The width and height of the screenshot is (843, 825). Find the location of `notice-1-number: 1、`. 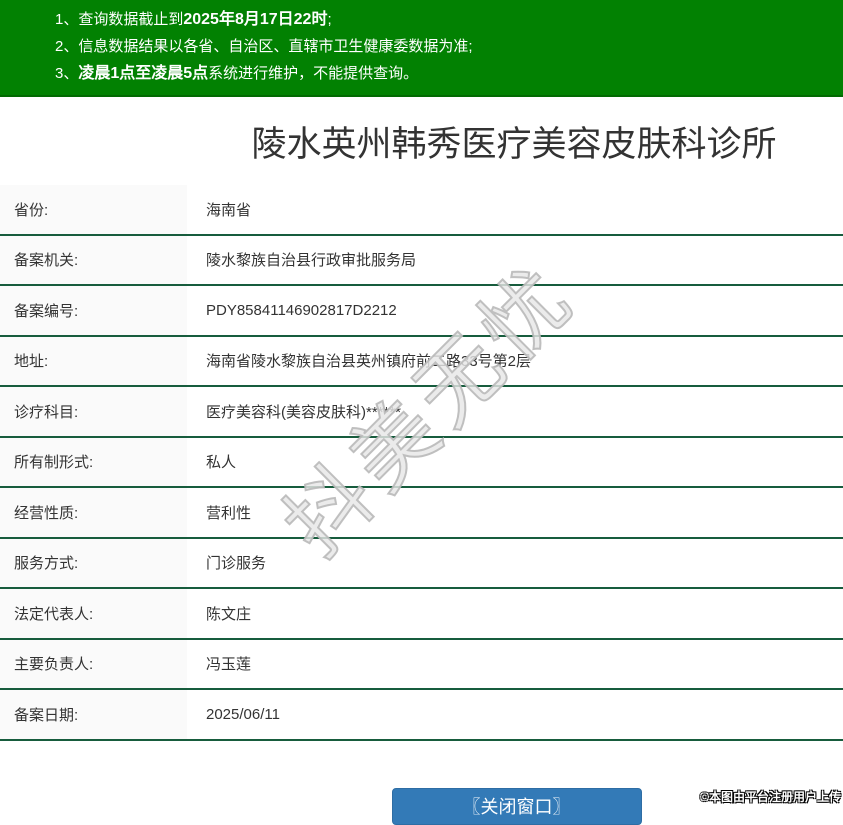

notice-1-number: 1、 is located at coordinates (67, 19).